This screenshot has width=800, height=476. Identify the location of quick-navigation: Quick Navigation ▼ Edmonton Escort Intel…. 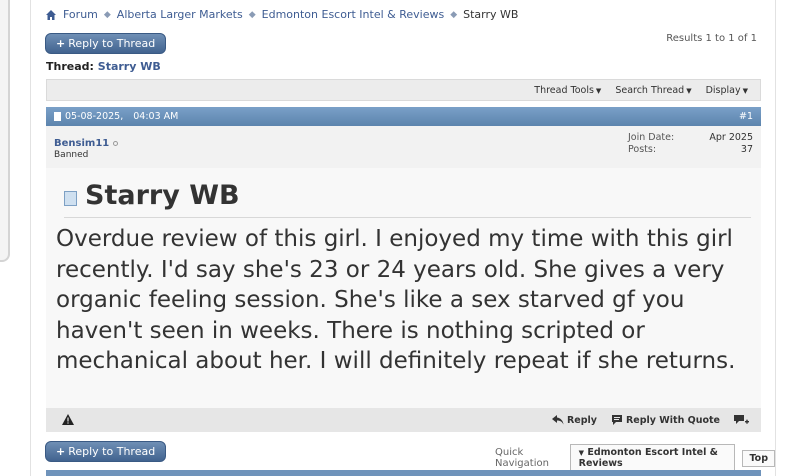
(635, 458).